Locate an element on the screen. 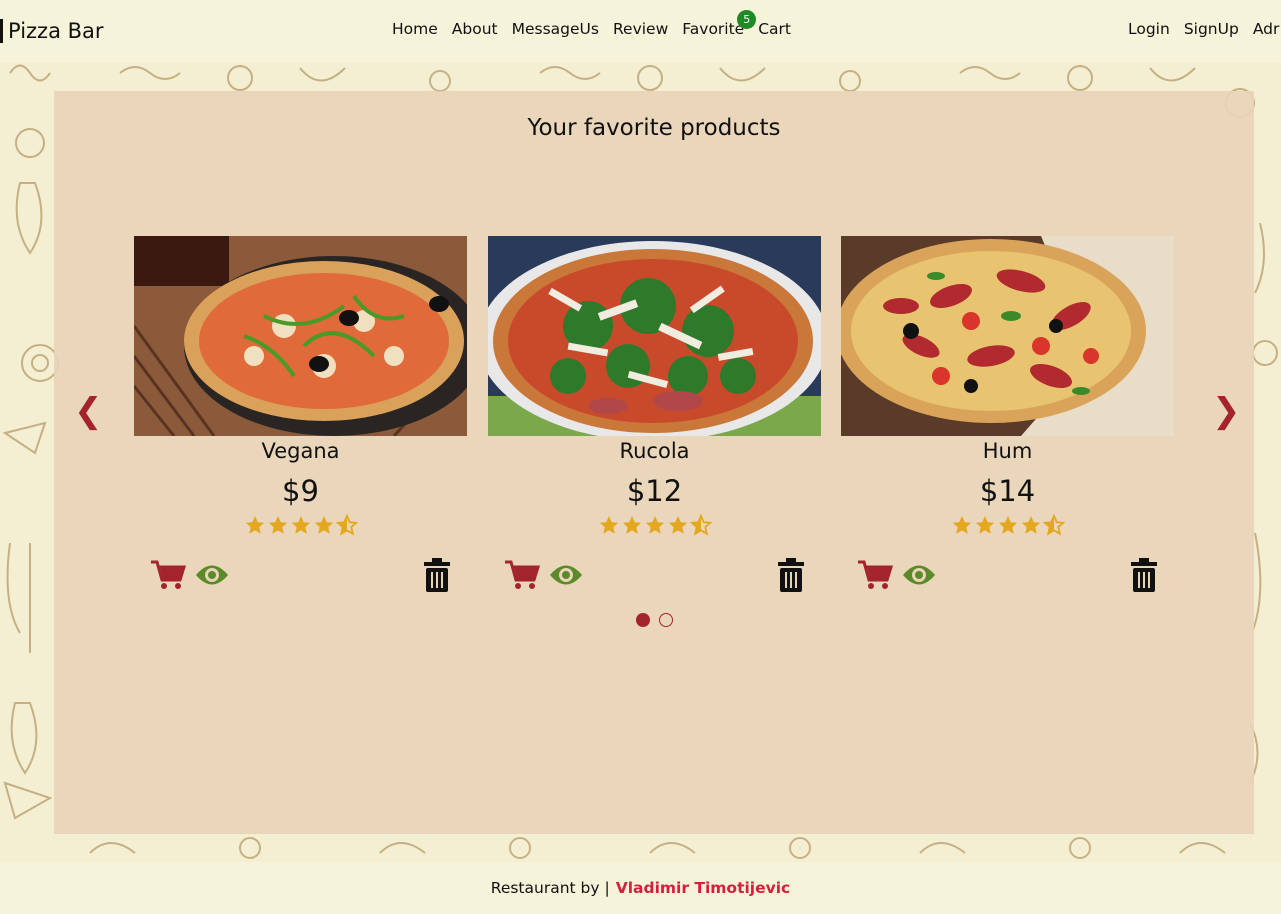  favorite-count-badge: 5 is located at coordinates (747, 19).